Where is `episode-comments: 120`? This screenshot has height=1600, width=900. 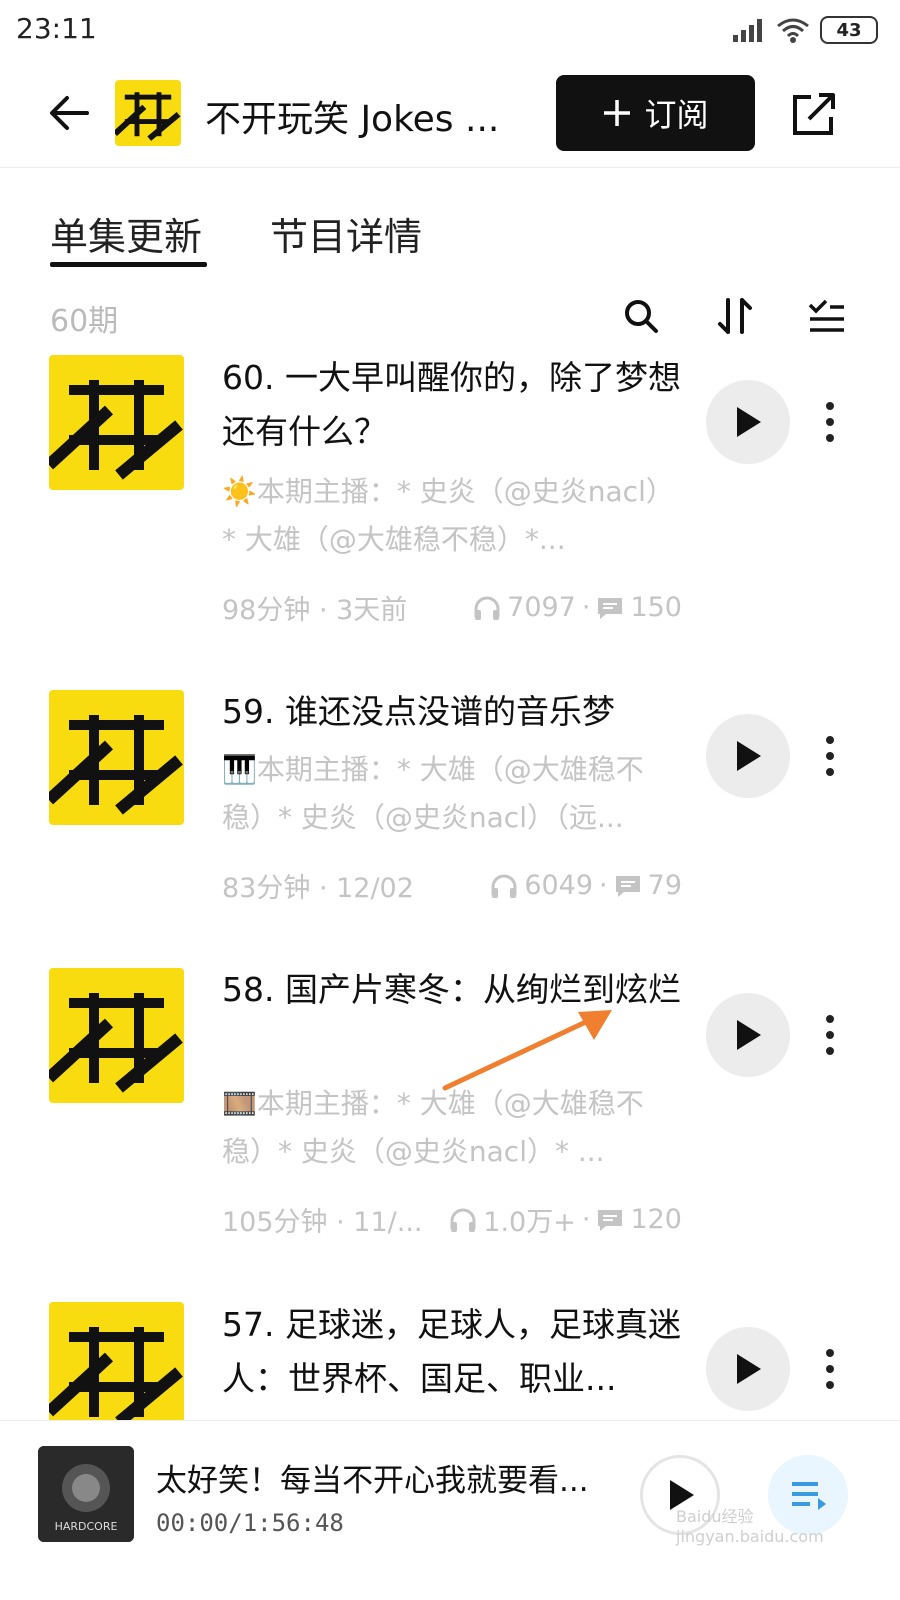
episode-comments: 120 is located at coordinates (656, 1219).